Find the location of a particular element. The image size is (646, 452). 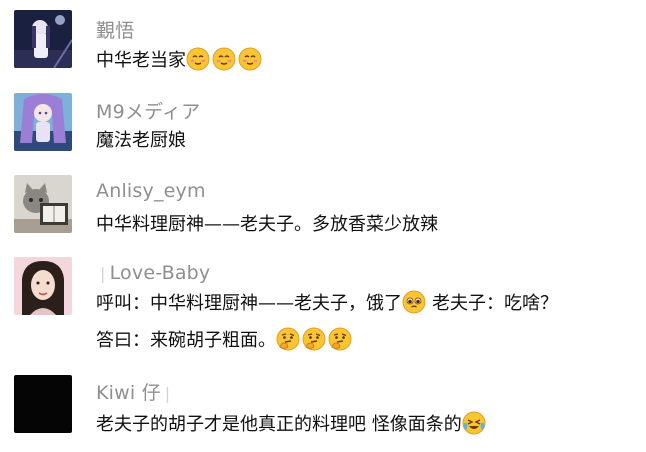

comment-text: 老夫子的胡子才是他真正的料理吧 怪像面条的 is located at coordinates (292, 424).